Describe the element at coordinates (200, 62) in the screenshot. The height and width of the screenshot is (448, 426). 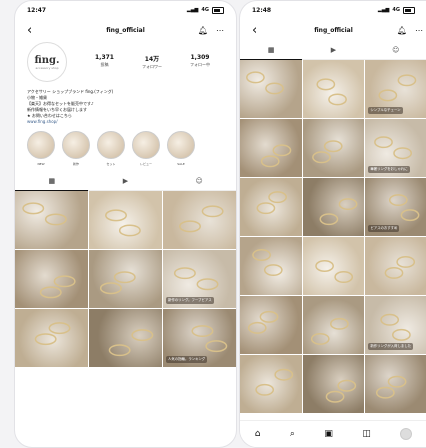
I see `stat-following: 1,309 フォロー中` at that location.